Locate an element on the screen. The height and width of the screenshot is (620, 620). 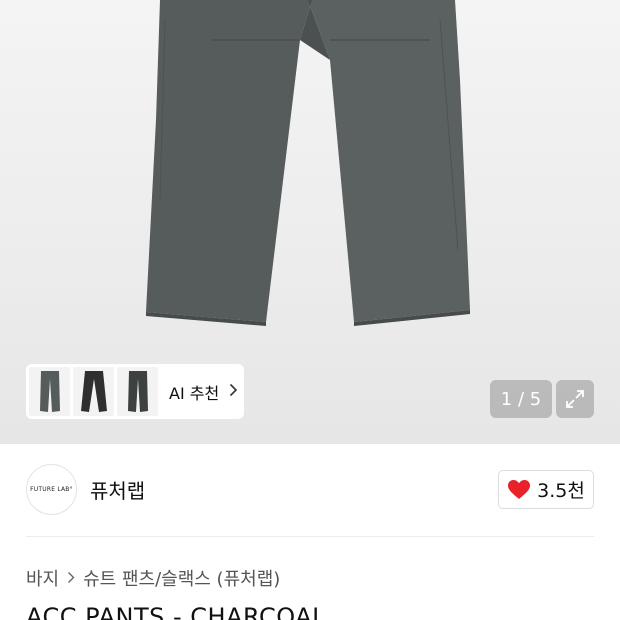
product-title: ACC PANTS - CHARCOAL is located at coordinates (176, 611).